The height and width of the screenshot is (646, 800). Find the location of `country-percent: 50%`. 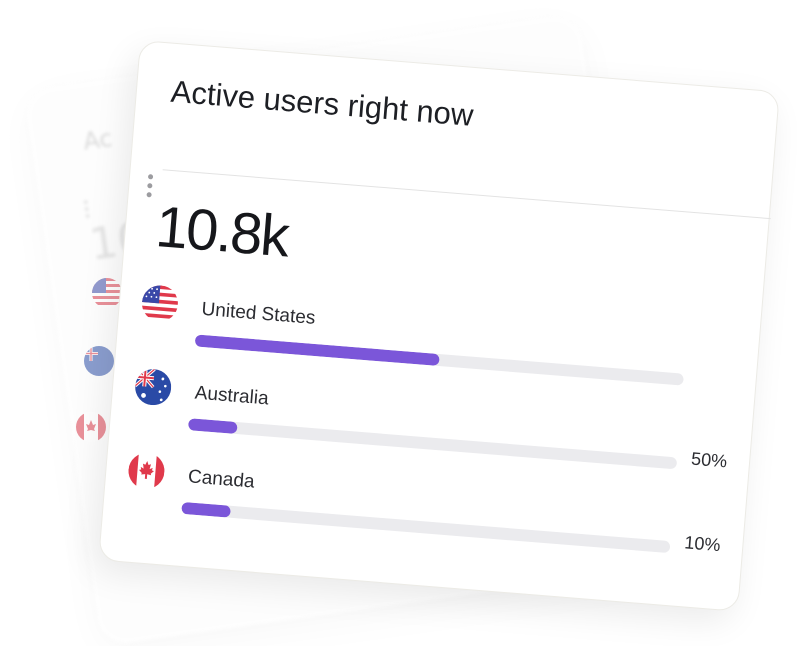

country-percent: 50% is located at coordinates (709, 460).